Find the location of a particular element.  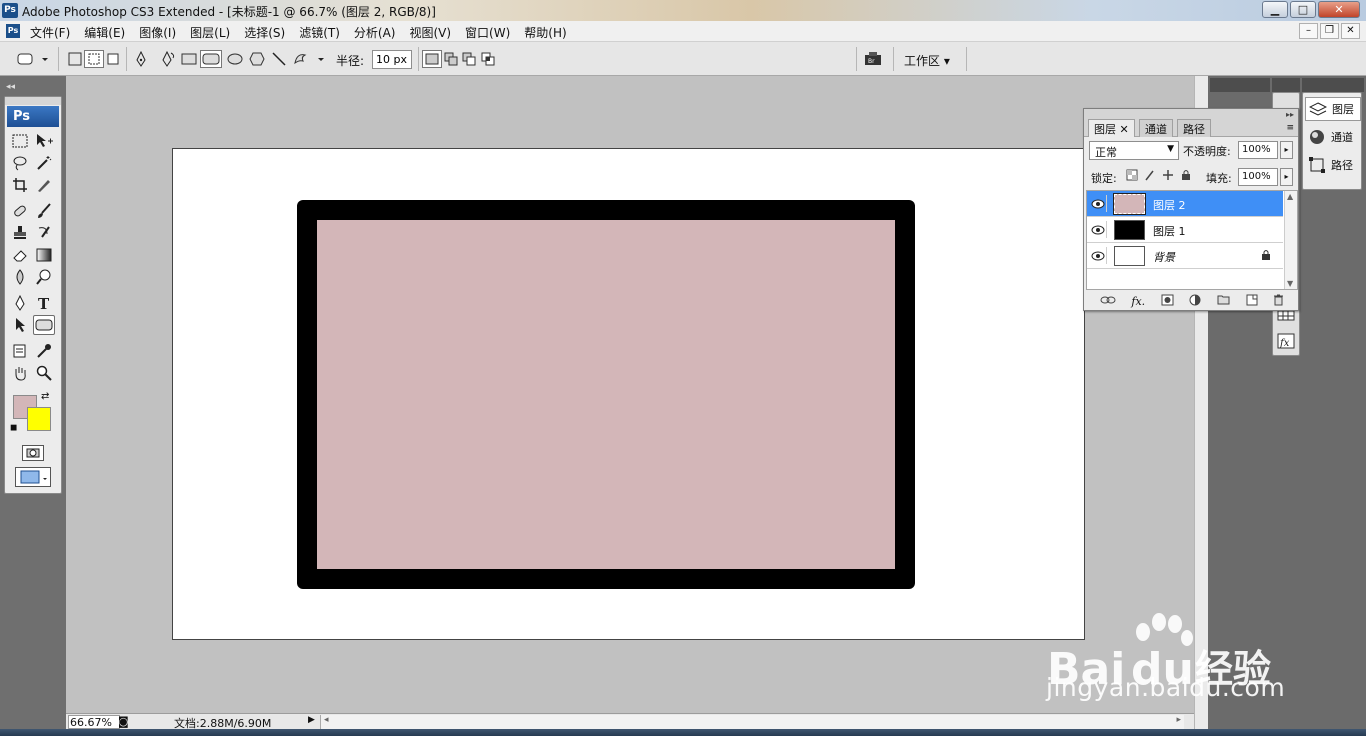

blend-mode-select: 正常 ▼ is located at coordinates (1134, 150).